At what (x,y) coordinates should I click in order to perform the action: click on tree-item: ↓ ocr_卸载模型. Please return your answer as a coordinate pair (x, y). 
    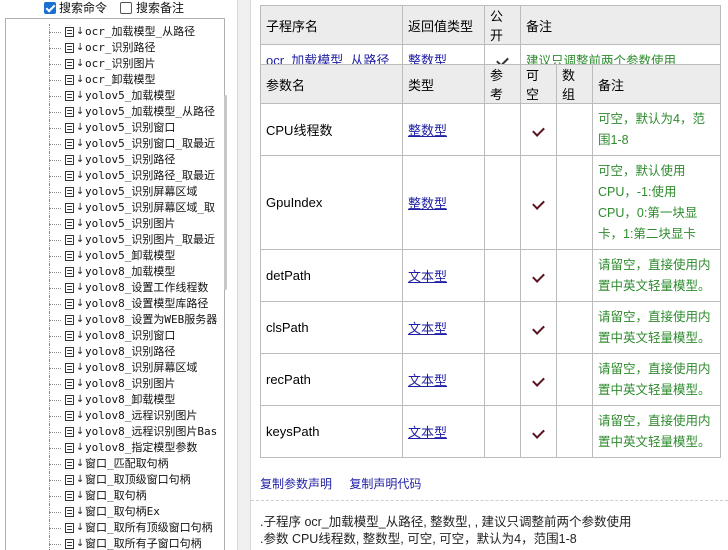
    Looking at the image, I should click on (115, 80).